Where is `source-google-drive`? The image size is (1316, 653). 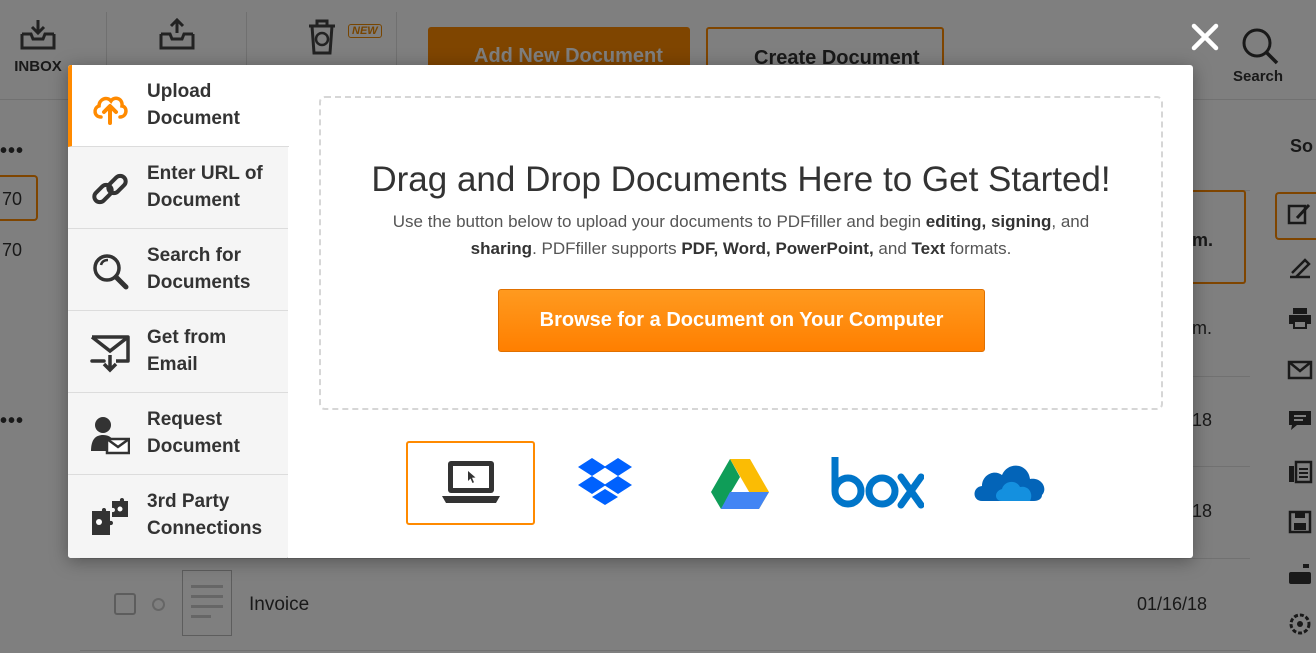
source-google-drive is located at coordinates (740, 483).